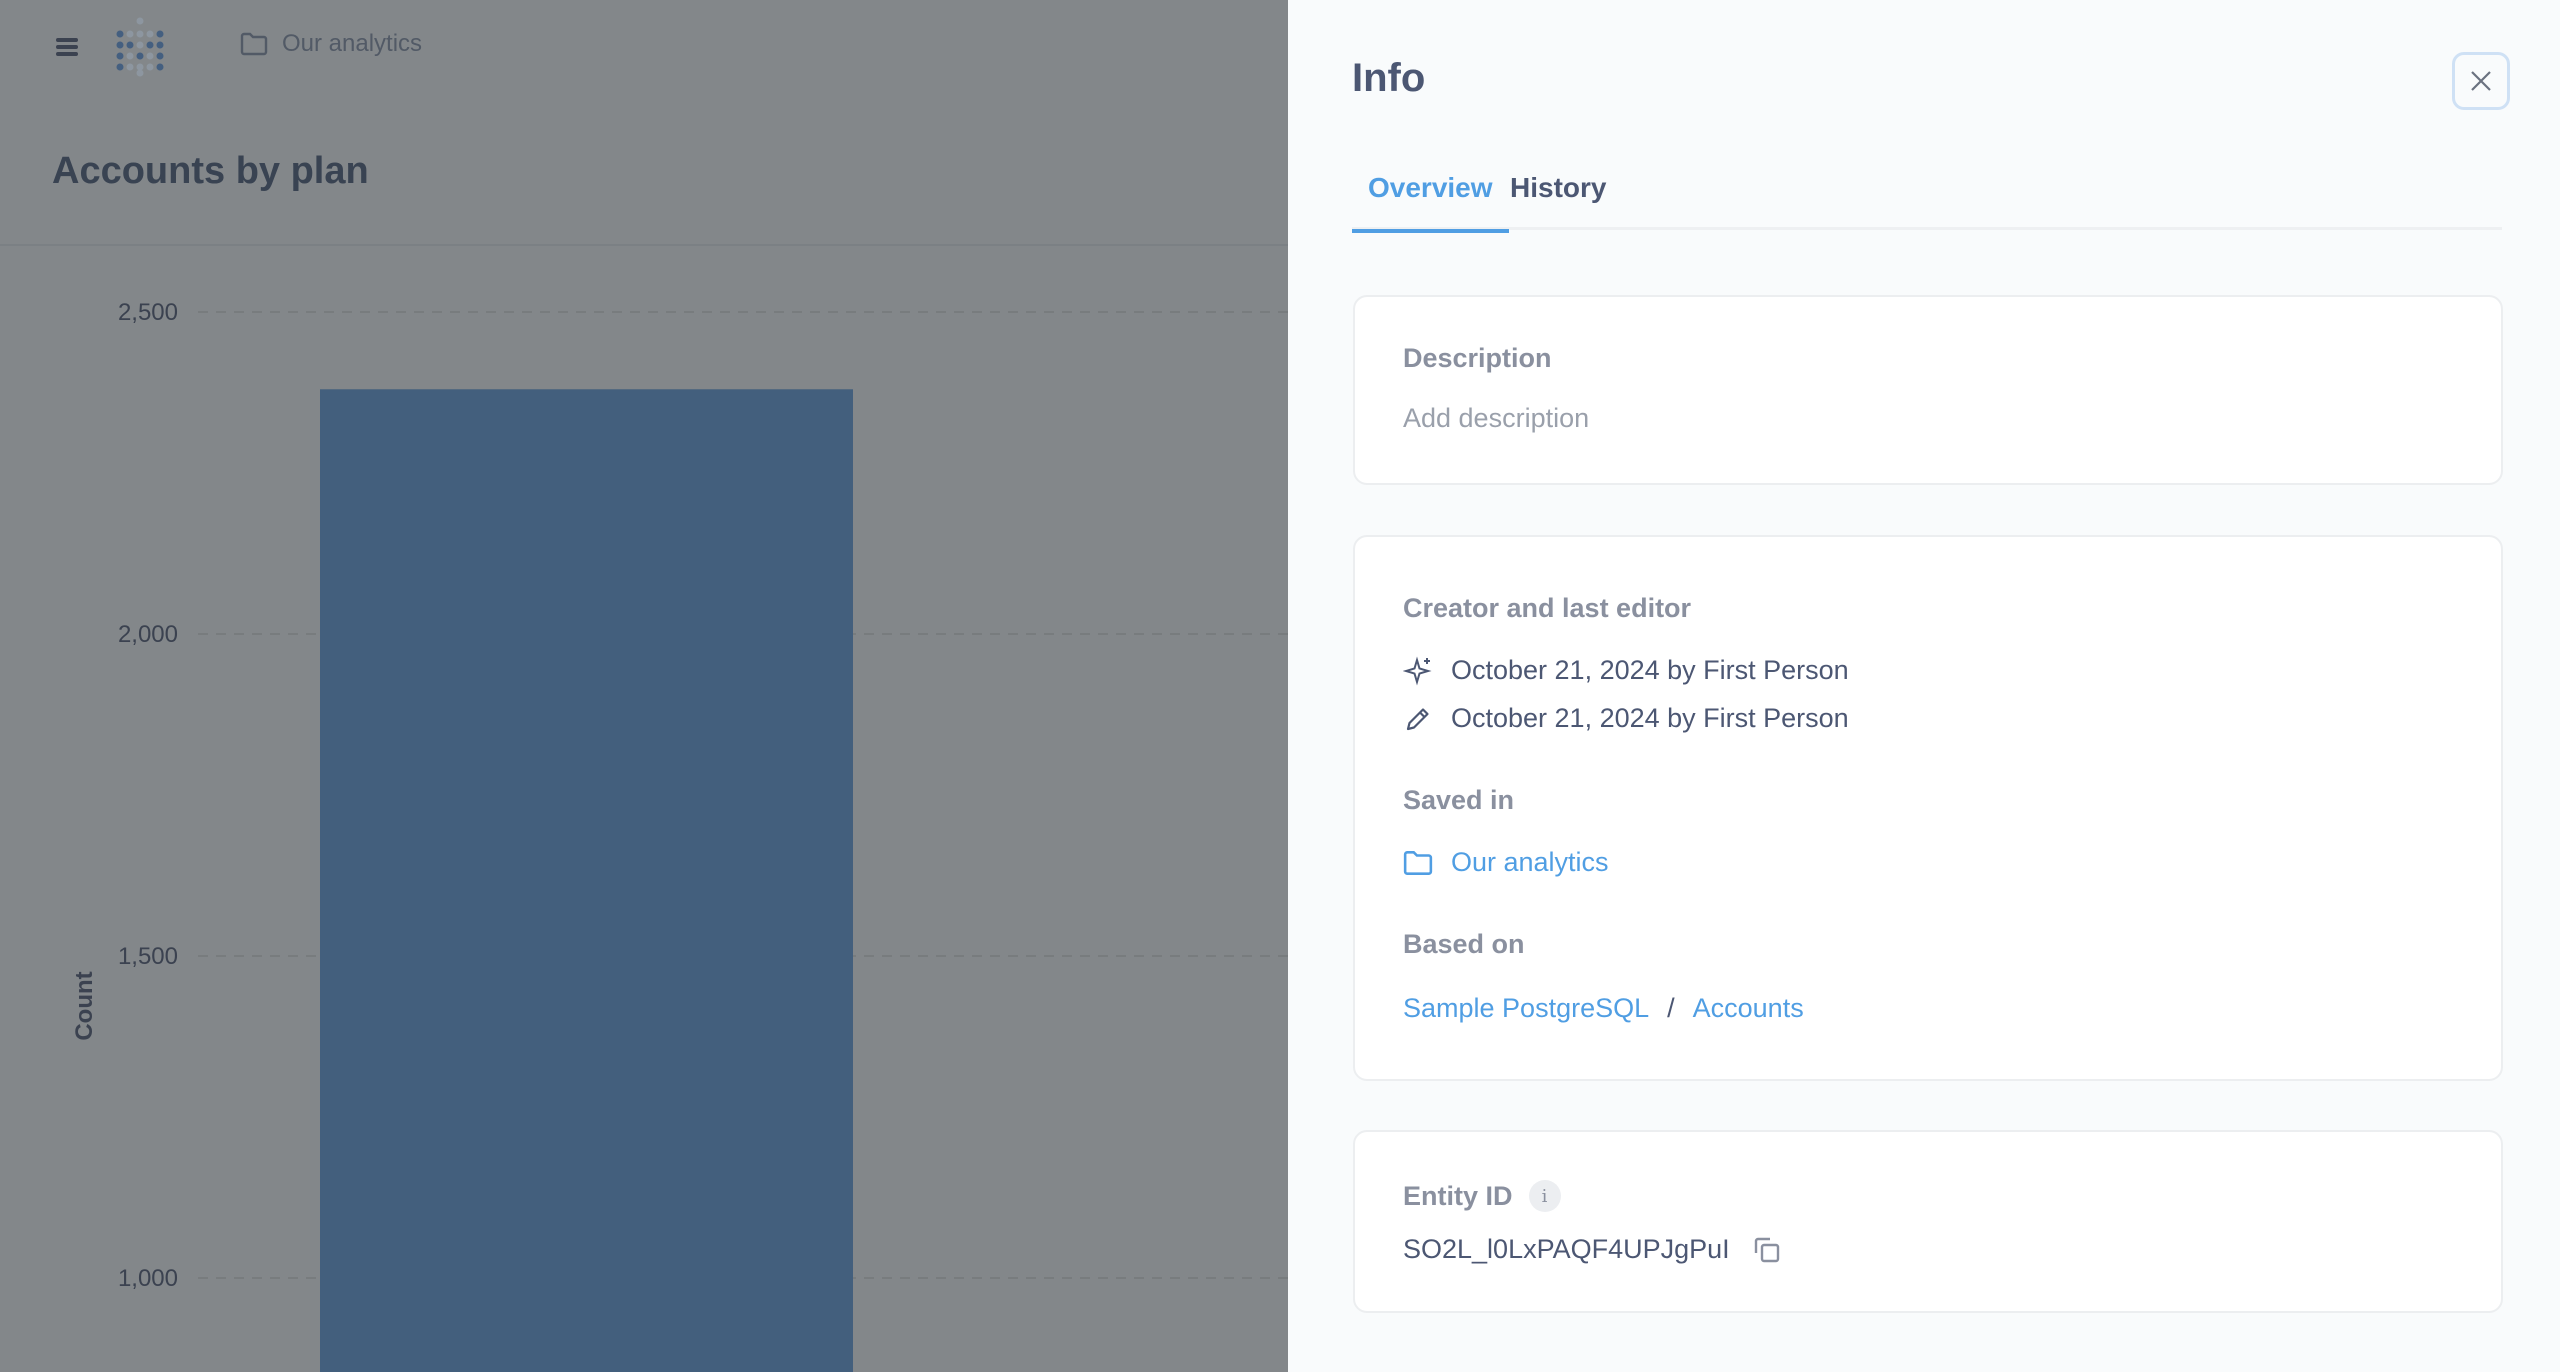 The height and width of the screenshot is (1372, 2560). Describe the element at coordinates (1417, 670) in the screenshot. I see `sparkle-icon` at that location.